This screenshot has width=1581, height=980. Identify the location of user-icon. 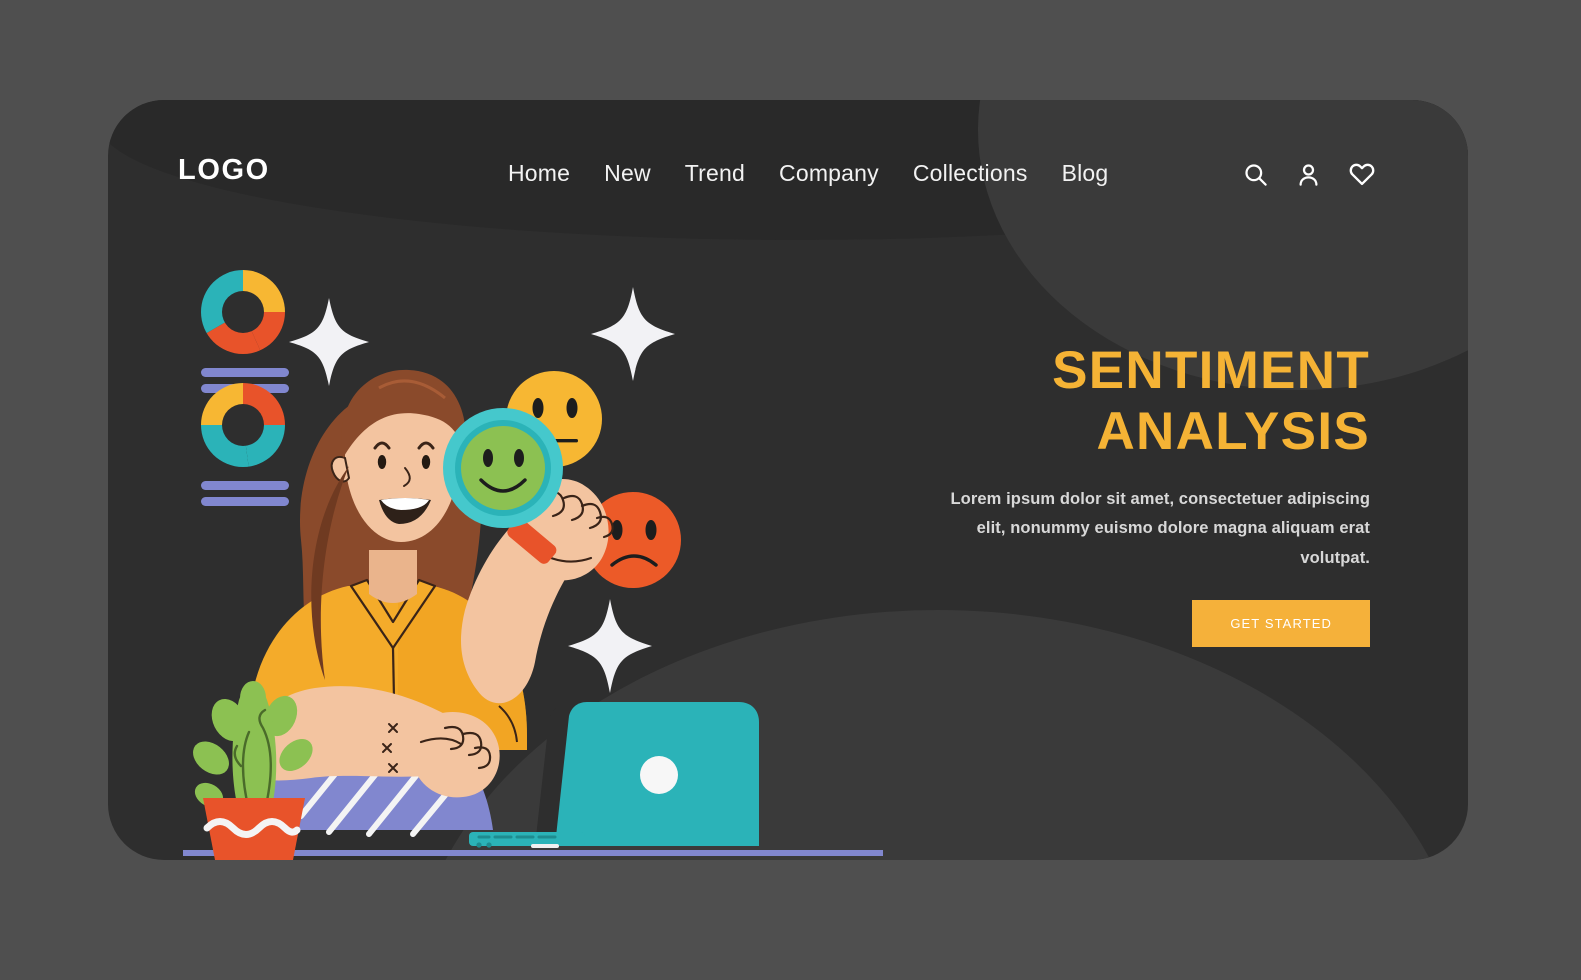
(1308, 174).